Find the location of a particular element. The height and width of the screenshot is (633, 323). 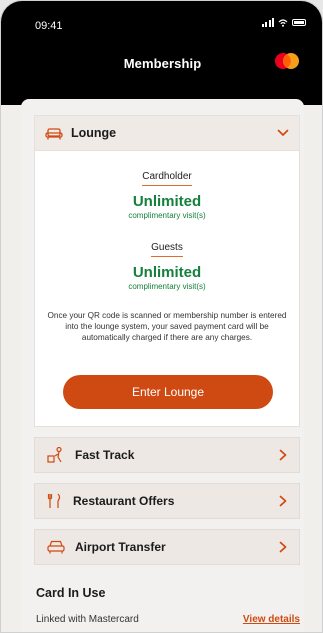

row-label: Fast Track is located at coordinates (105, 455).